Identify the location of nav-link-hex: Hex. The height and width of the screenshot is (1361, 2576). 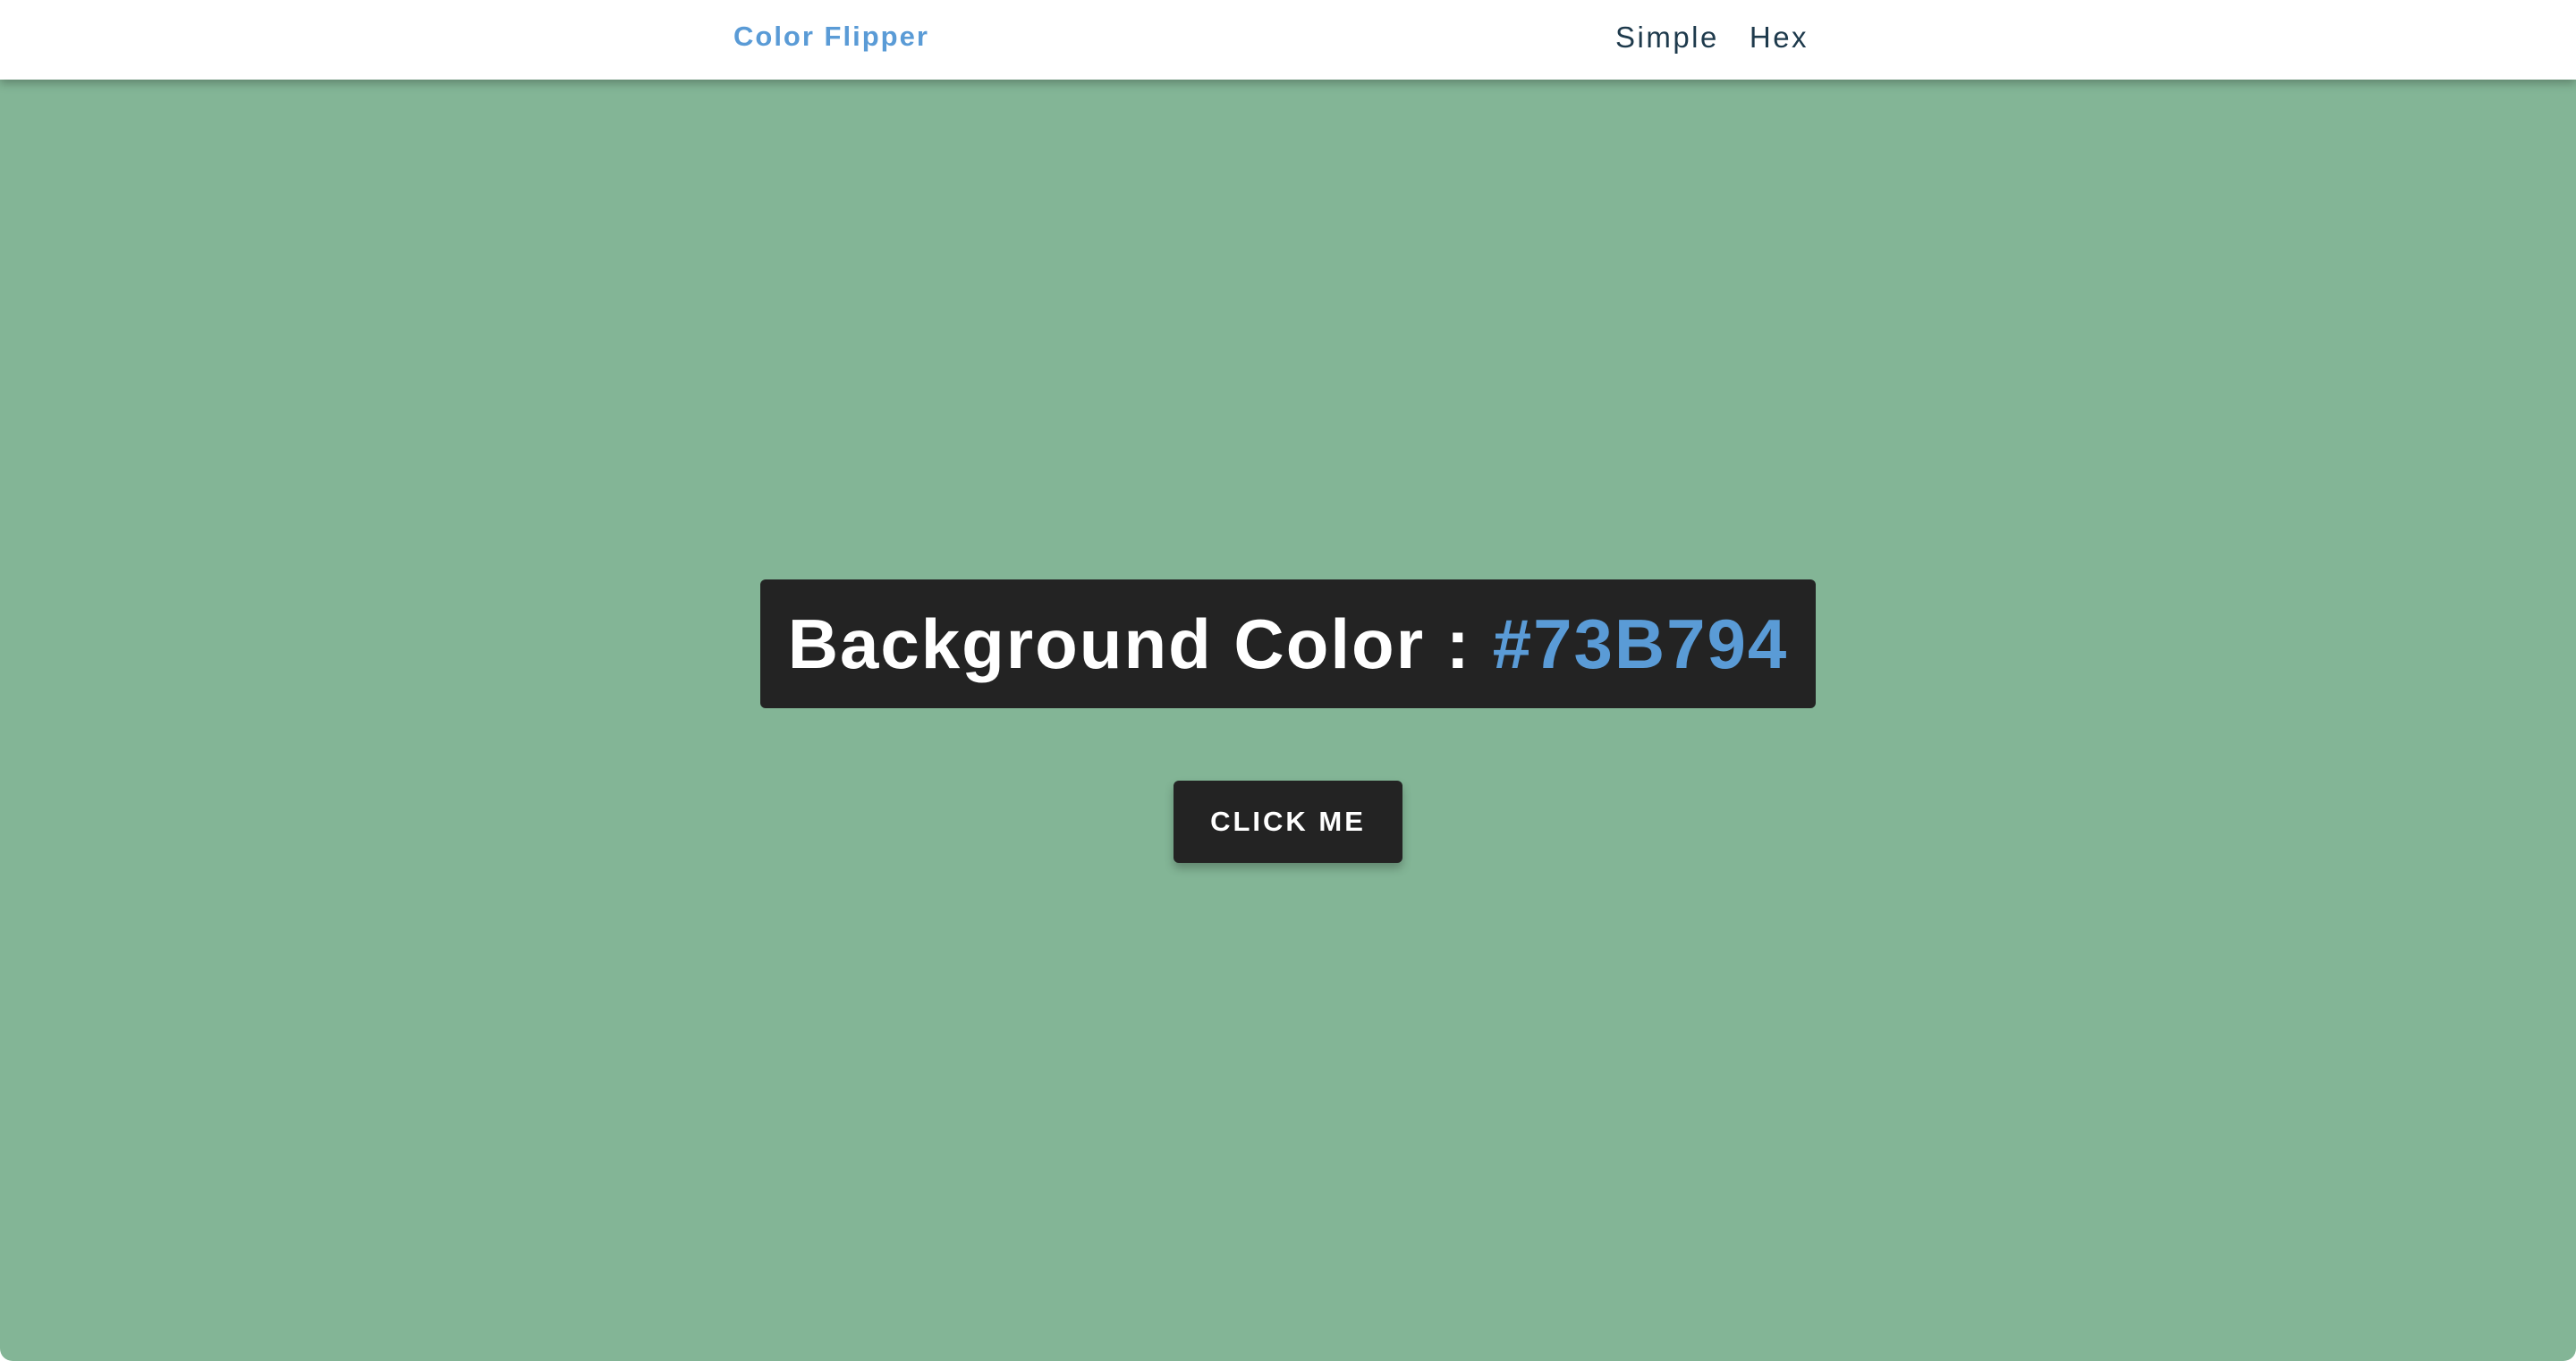
(1779, 37).